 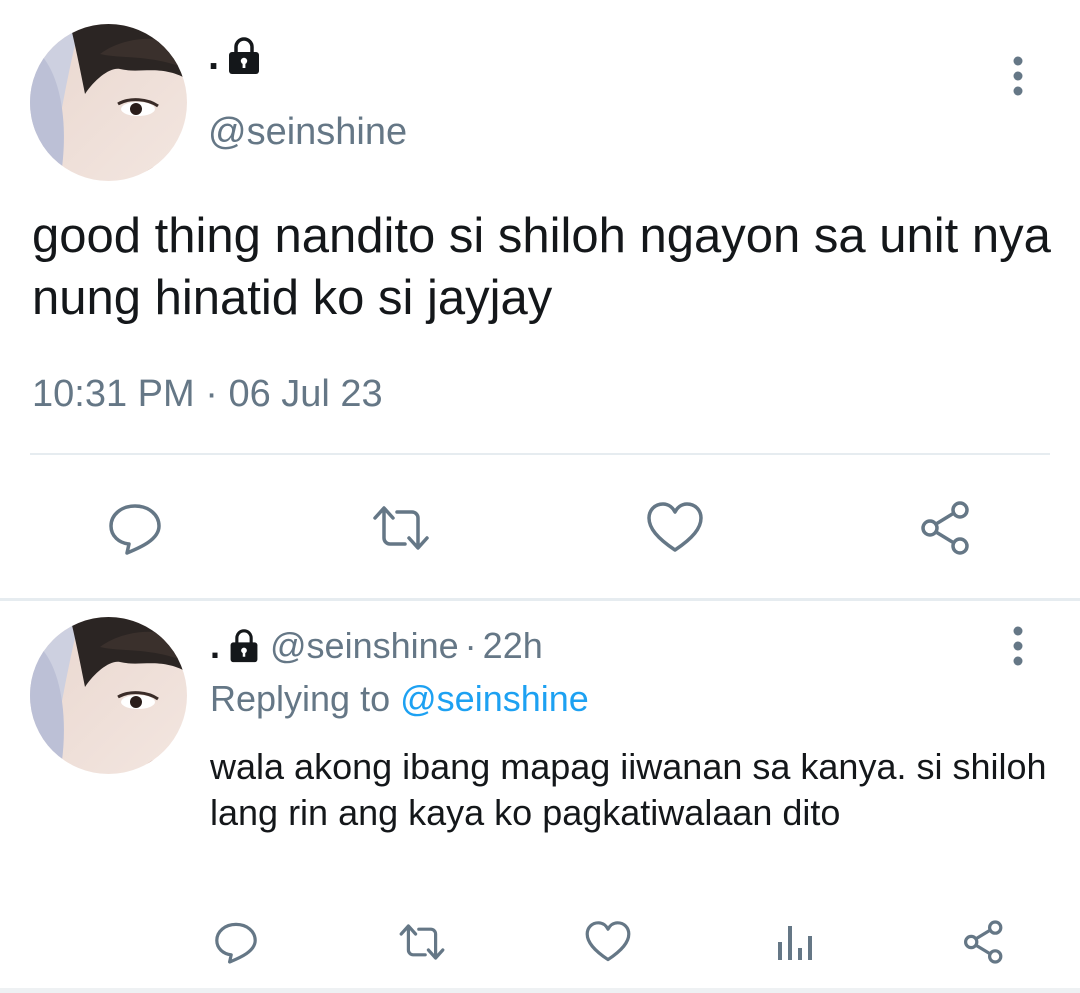 I want to click on section-divider, so click(x=540, y=599).